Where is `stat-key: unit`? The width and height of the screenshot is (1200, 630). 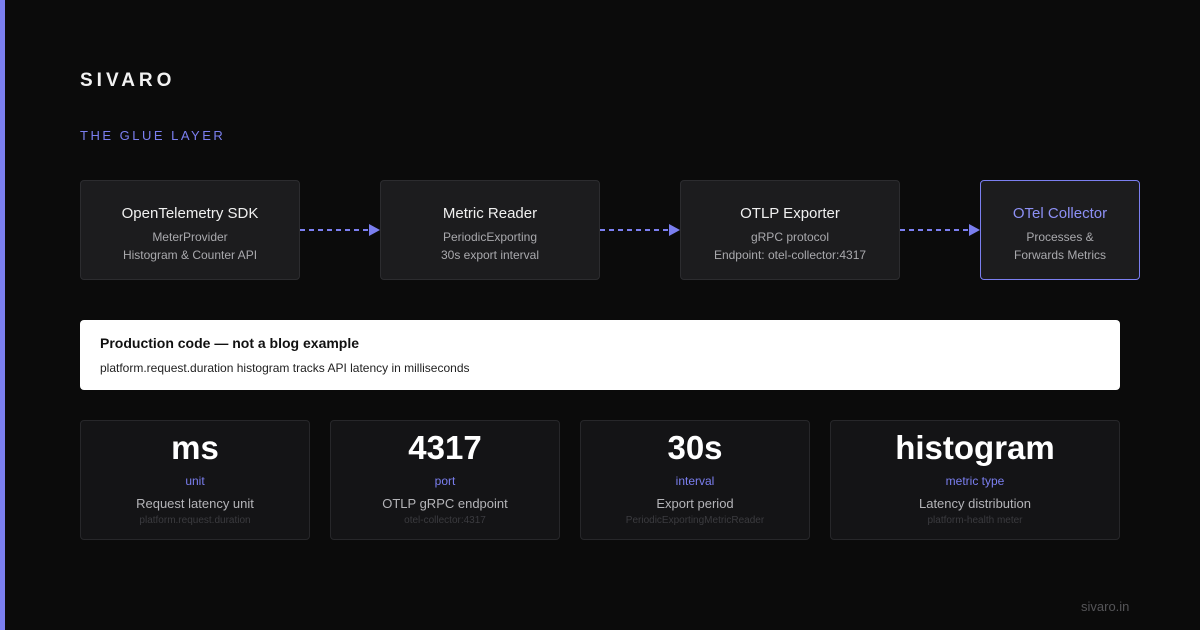 stat-key: unit is located at coordinates (195, 481).